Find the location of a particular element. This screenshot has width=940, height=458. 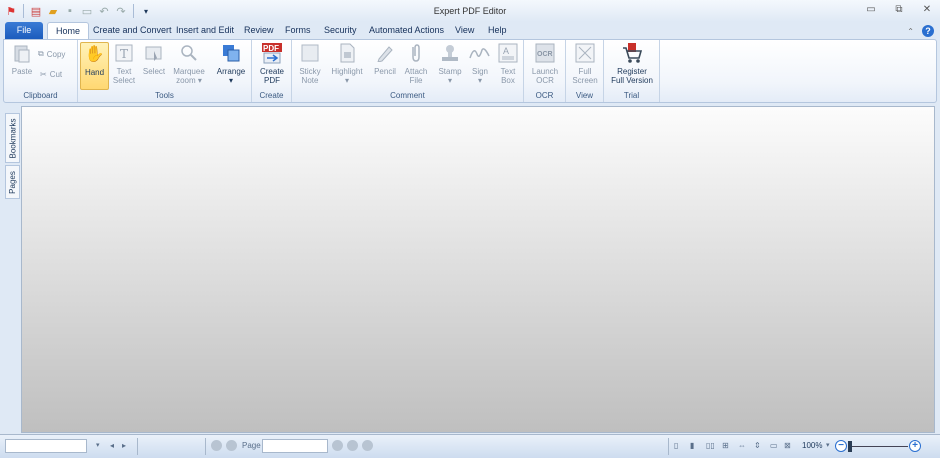

group-trial: Register Full Version Trial is located at coordinates (632, 71).